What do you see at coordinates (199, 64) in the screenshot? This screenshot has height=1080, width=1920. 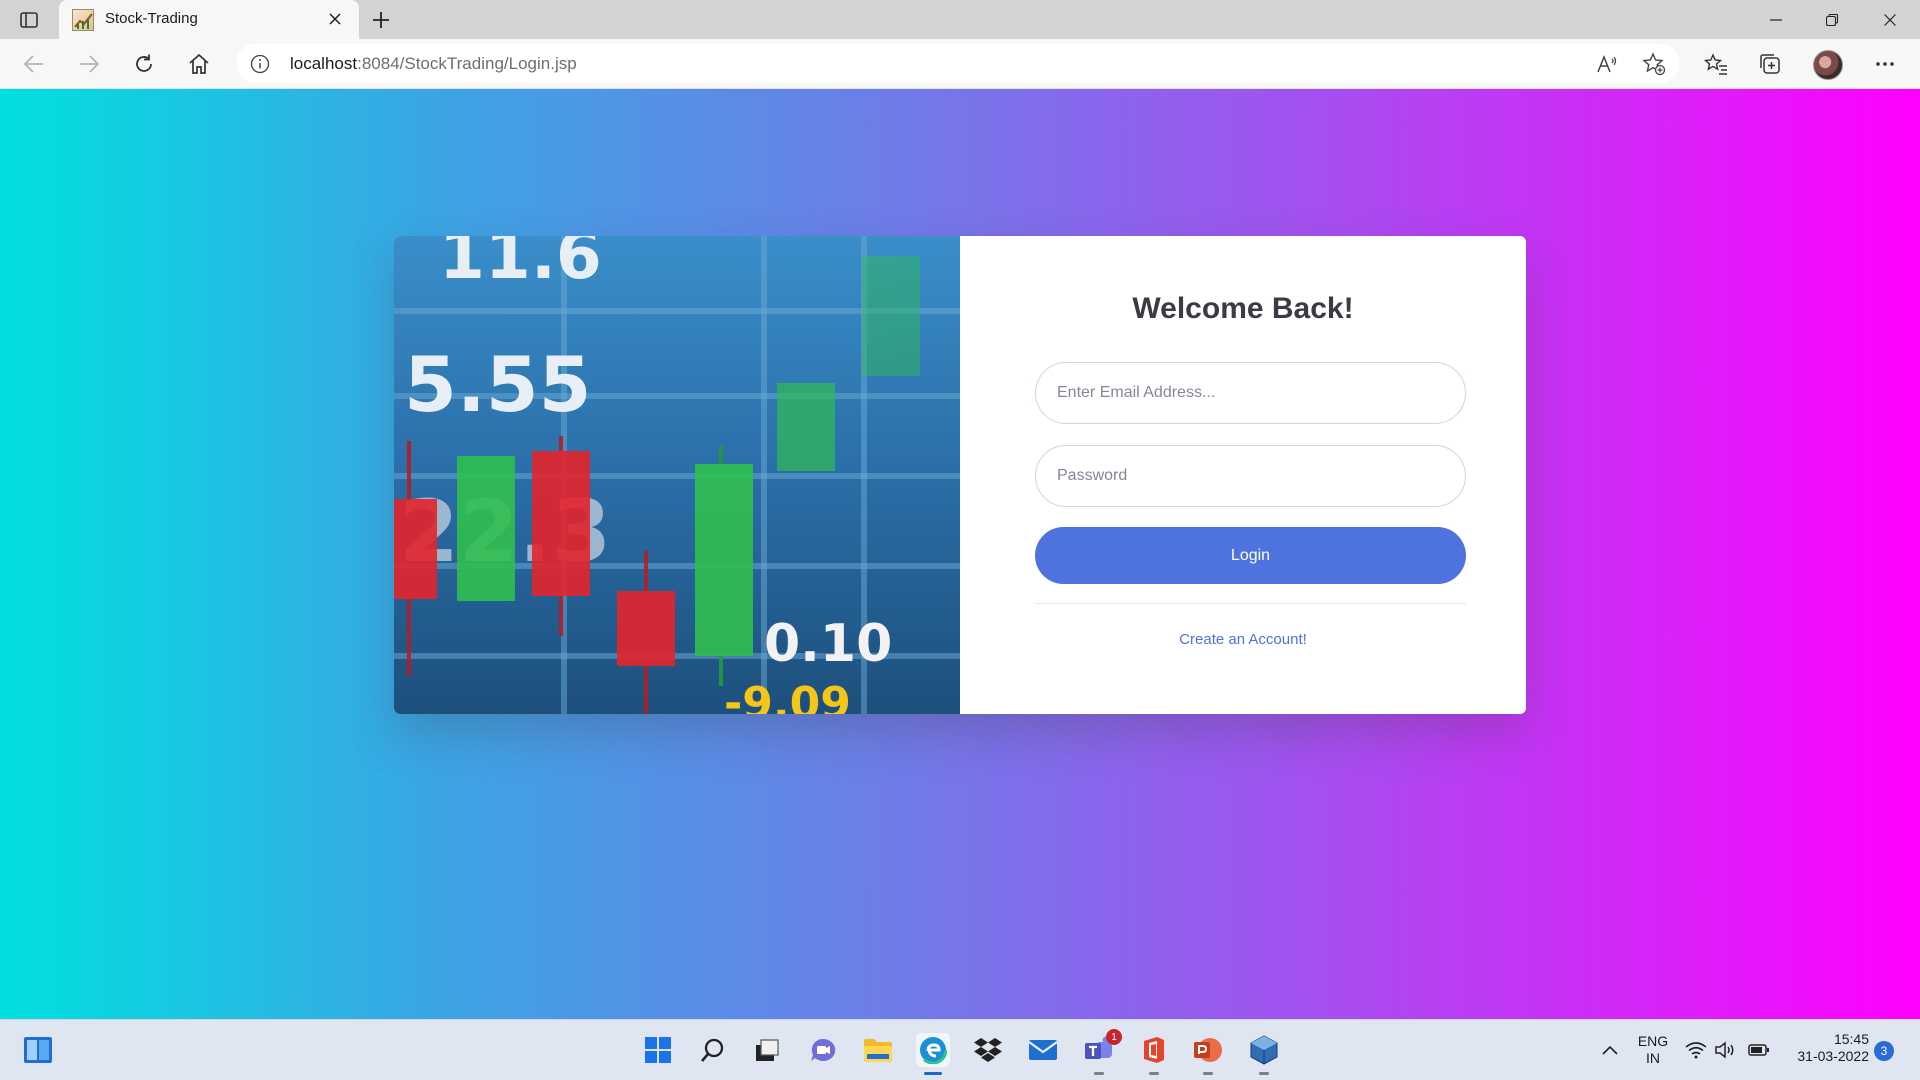 I see `home-icon` at bounding box center [199, 64].